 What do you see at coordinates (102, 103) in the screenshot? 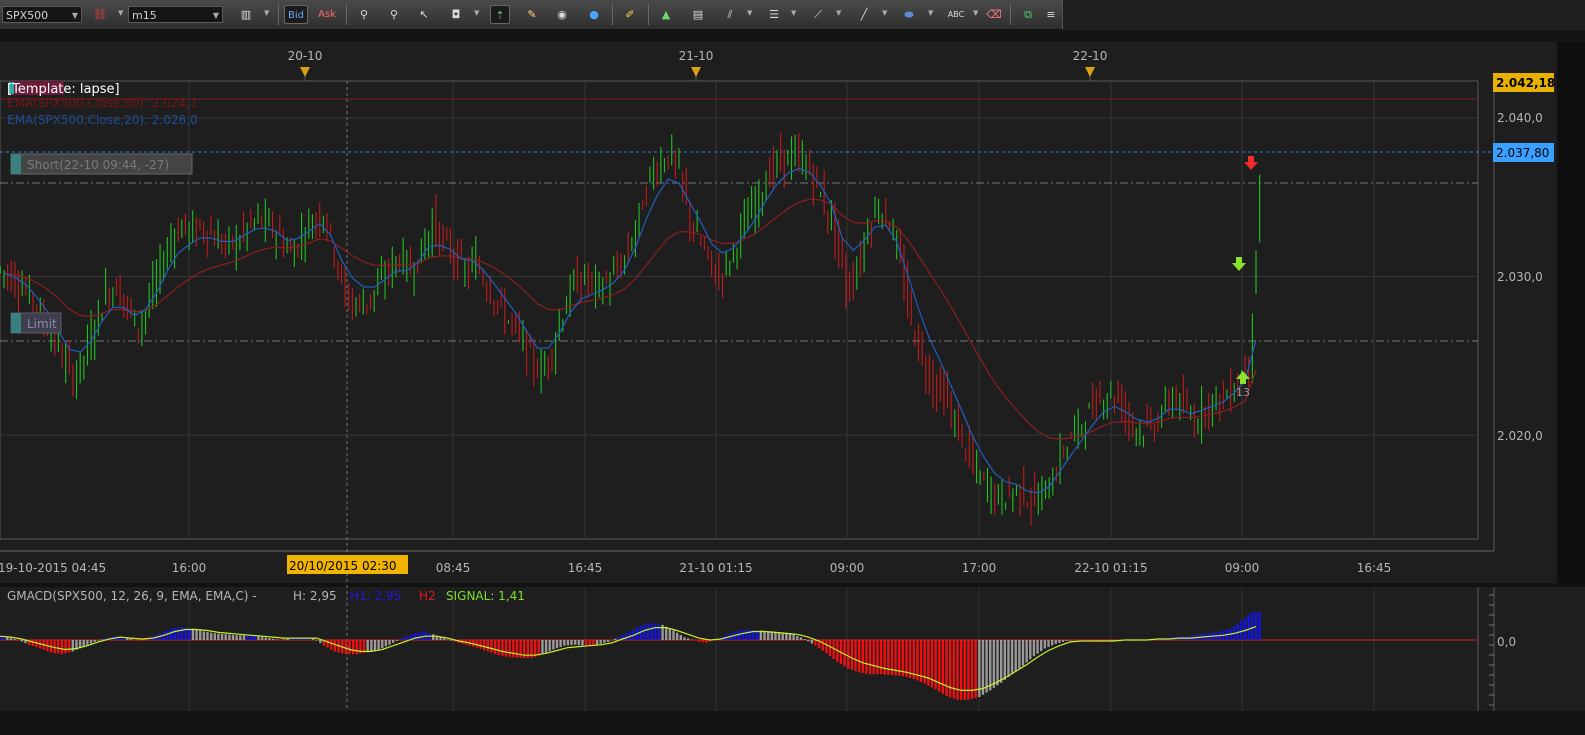
I see `ema80-legend: EMA(SPX500,Close,80): 2.024,1` at bounding box center [102, 103].